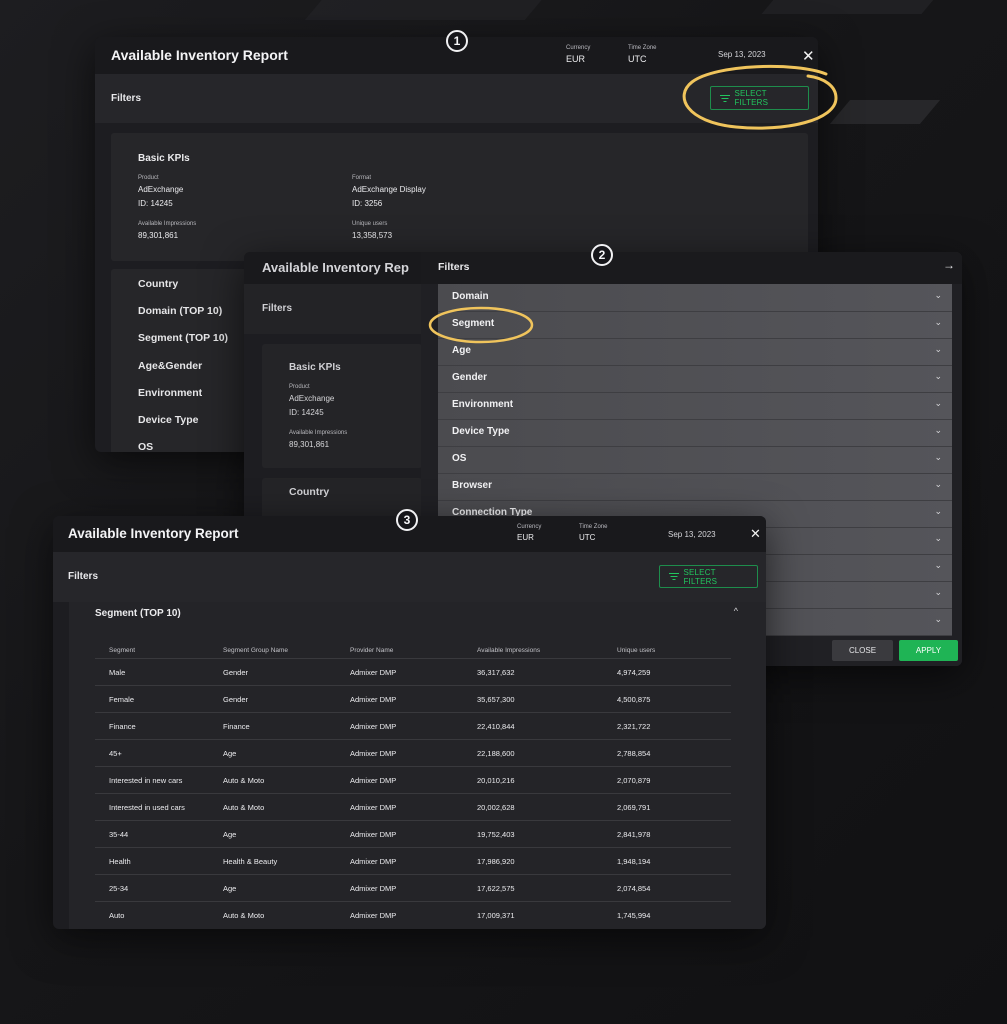 The width and height of the screenshot is (1007, 1024). What do you see at coordinates (335, 267) in the screenshot?
I see `report-title: Available Inventory Rep` at bounding box center [335, 267].